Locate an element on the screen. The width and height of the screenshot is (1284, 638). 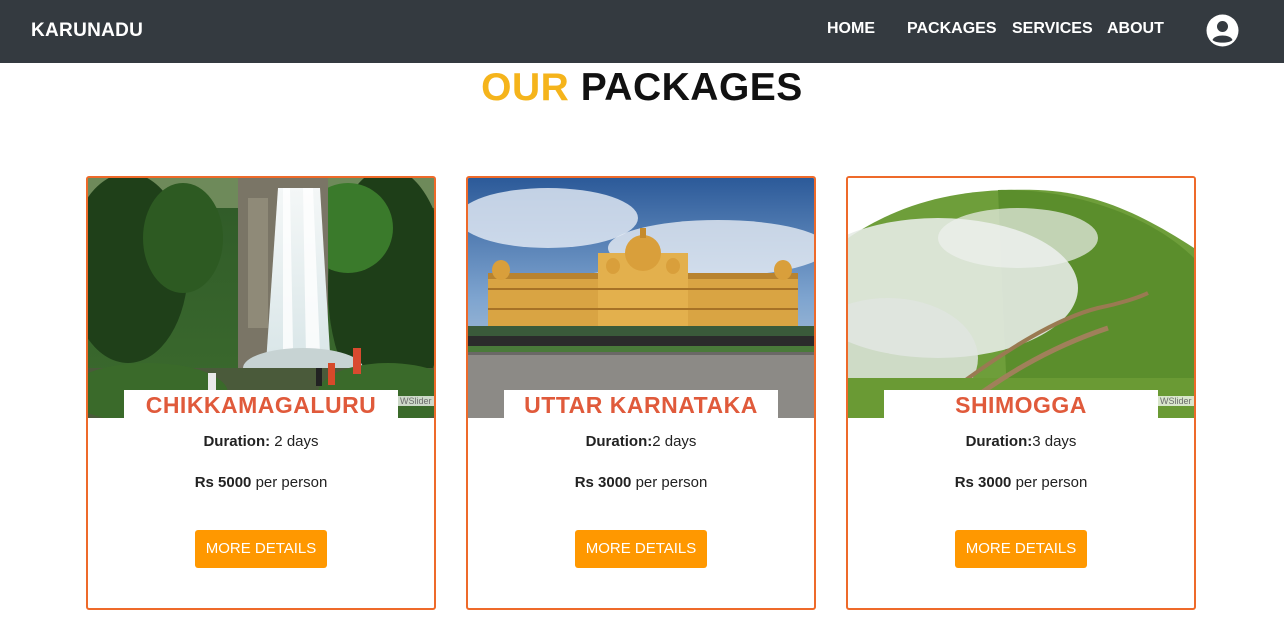
package-duration: Duration:3 days is located at coordinates (1021, 441).